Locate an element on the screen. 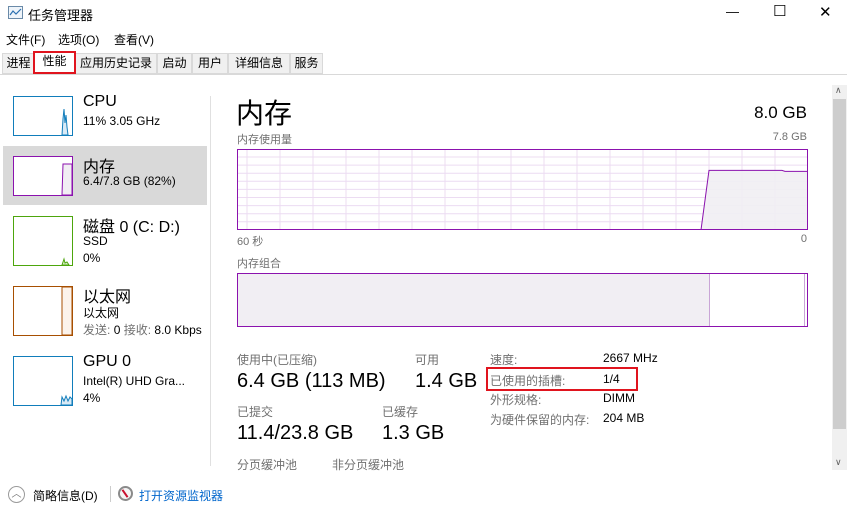  ethernet-thumbnail is located at coordinates (43, 311).